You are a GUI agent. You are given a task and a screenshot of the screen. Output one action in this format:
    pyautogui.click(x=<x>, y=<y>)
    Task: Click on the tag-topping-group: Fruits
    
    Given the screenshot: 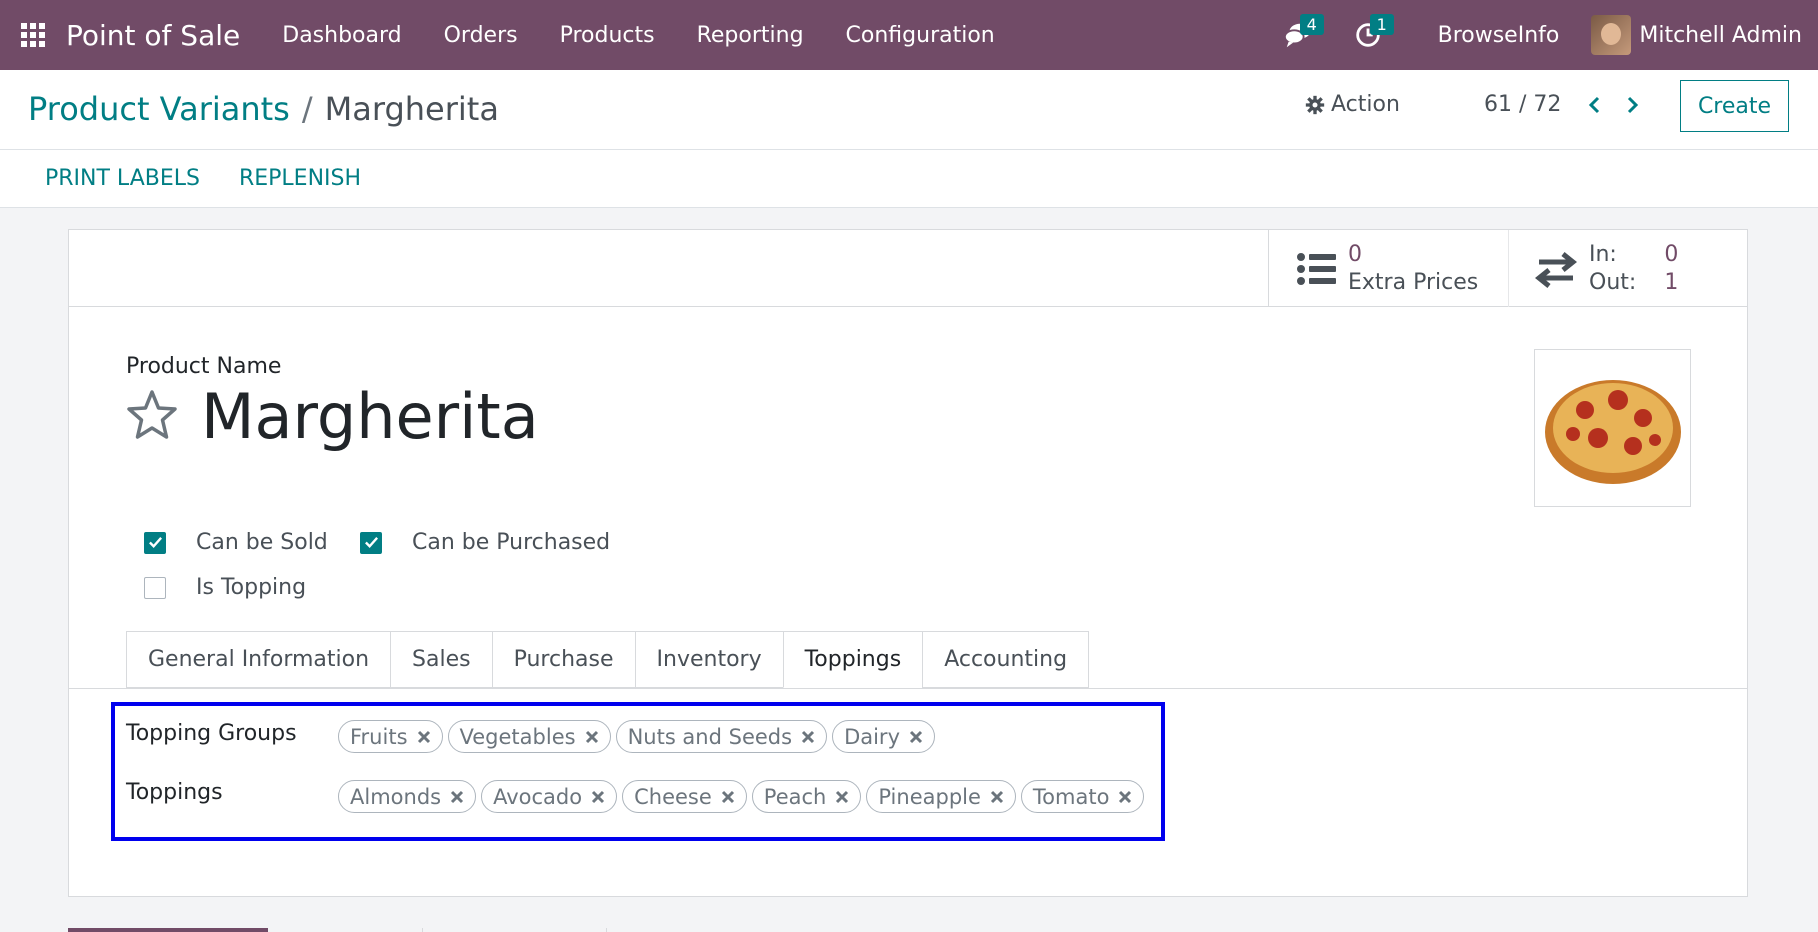 What is the action you would take?
    pyautogui.click(x=390, y=736)
    